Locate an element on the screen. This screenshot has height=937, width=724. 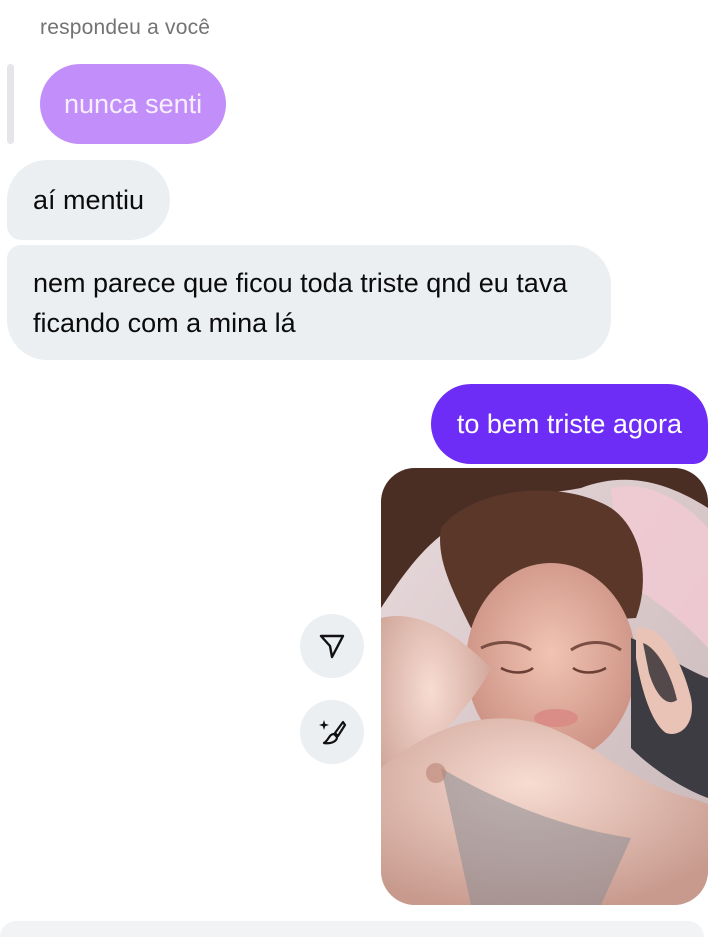
quoted-message-bubble: nunca senti is located at coordinates (133, 104).